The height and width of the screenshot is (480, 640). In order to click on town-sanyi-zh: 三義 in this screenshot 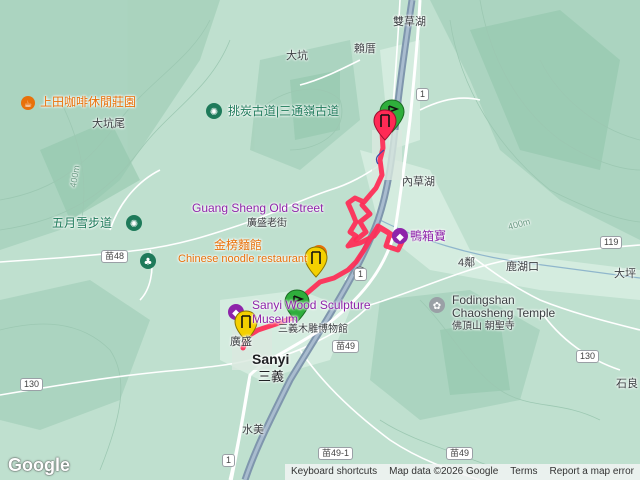, I will do `click(271, 376)`.